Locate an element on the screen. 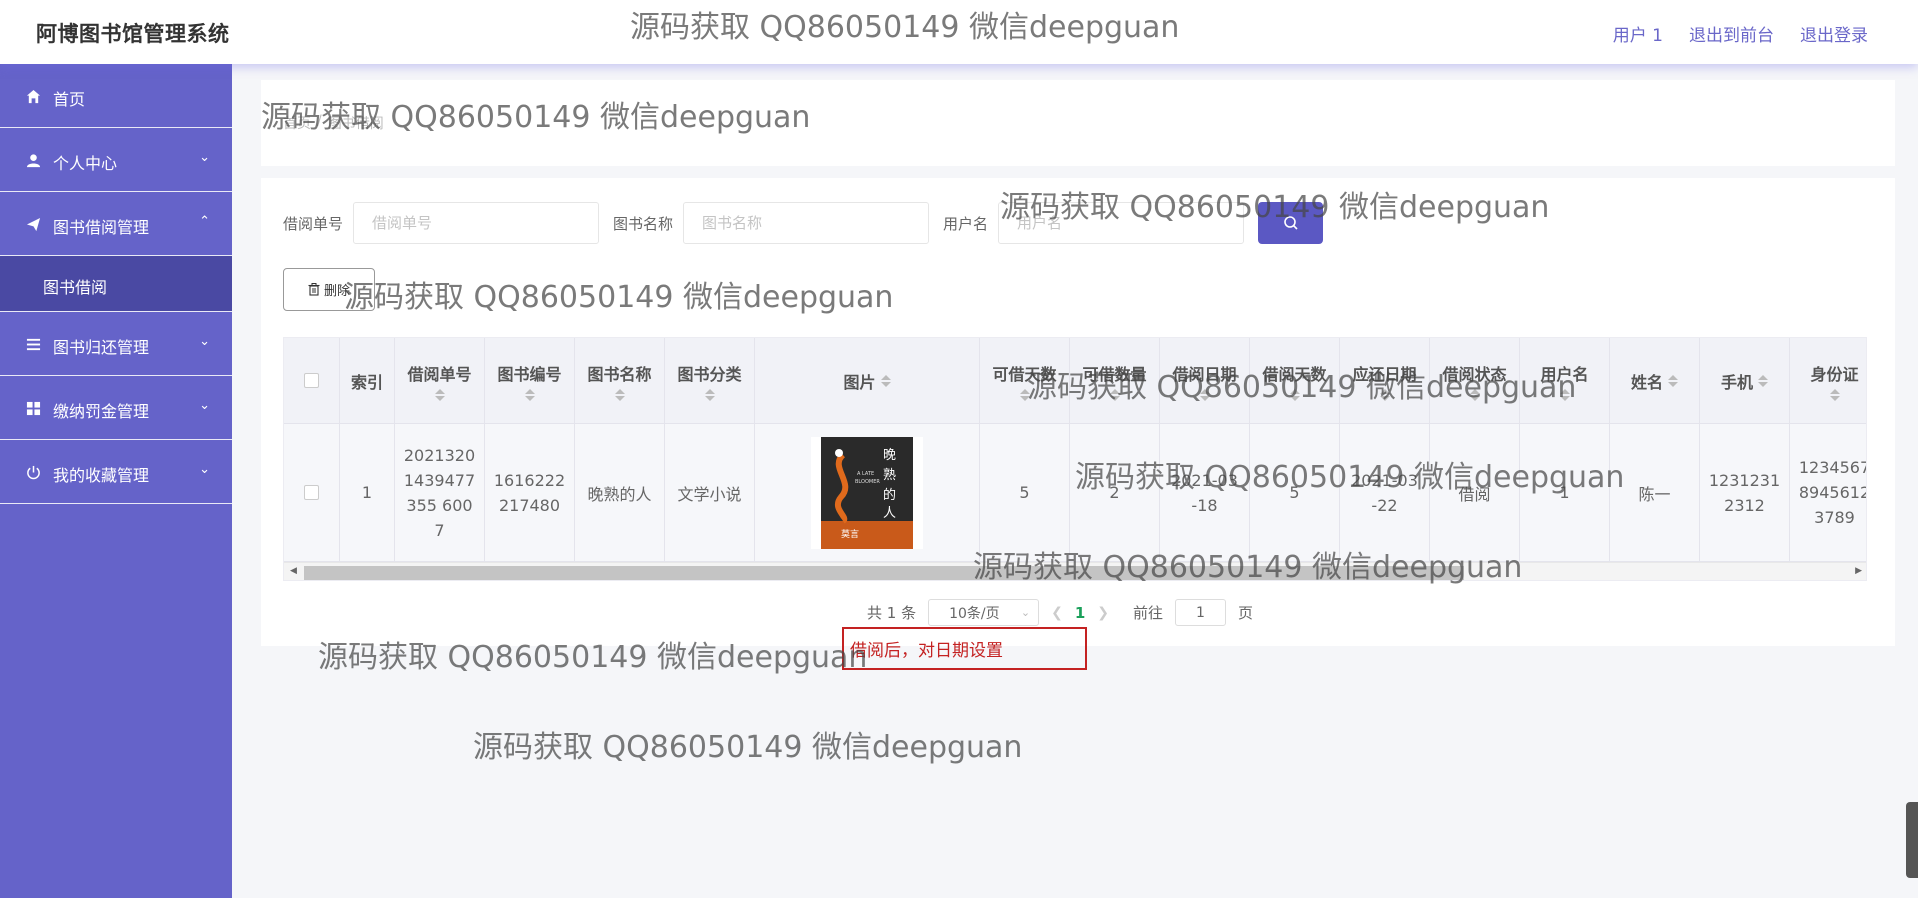 This screenshot has width=1918, height=898. col-header: 借阅天数 is located at coordinates (1295, 381).